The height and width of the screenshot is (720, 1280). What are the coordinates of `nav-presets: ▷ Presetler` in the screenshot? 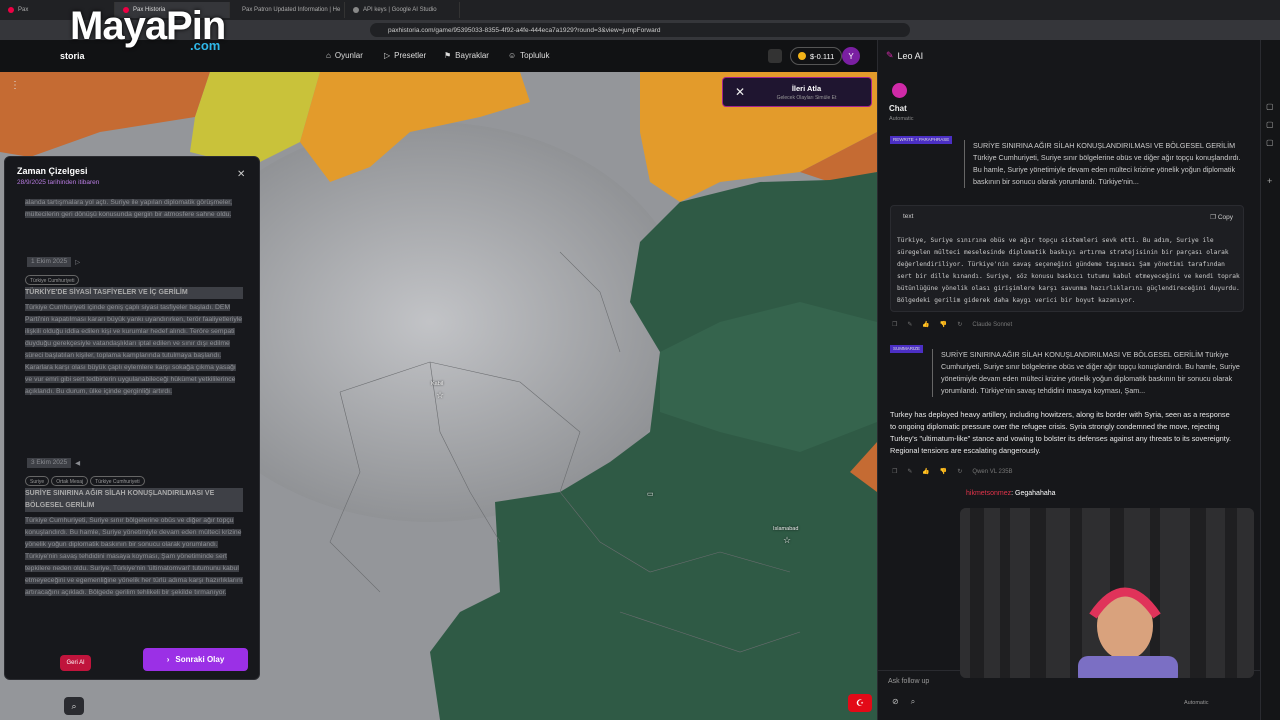 It's located at (405, 55).